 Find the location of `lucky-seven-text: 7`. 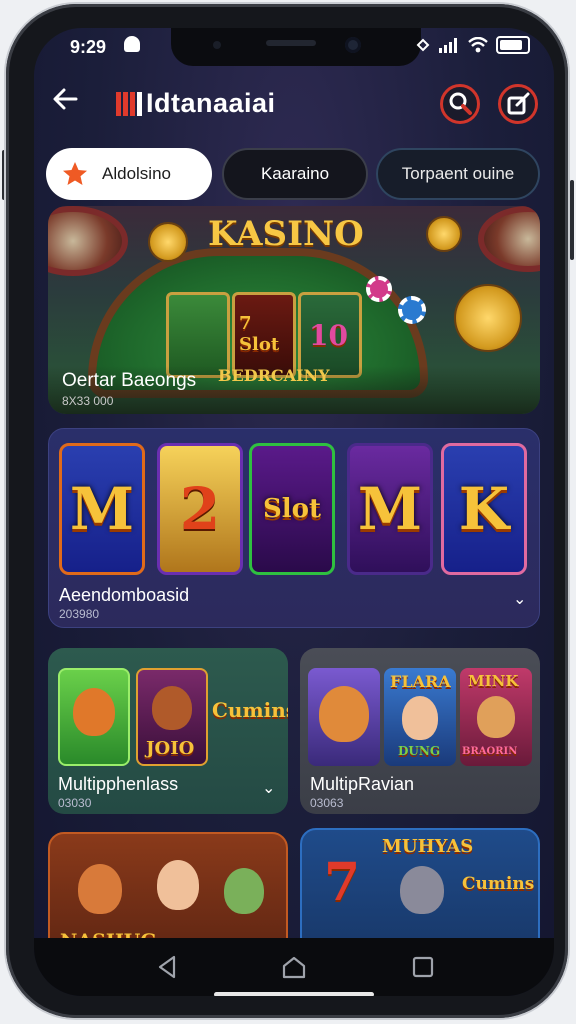

lucky-seven-text: 7 is located at coordinates (342, 882).